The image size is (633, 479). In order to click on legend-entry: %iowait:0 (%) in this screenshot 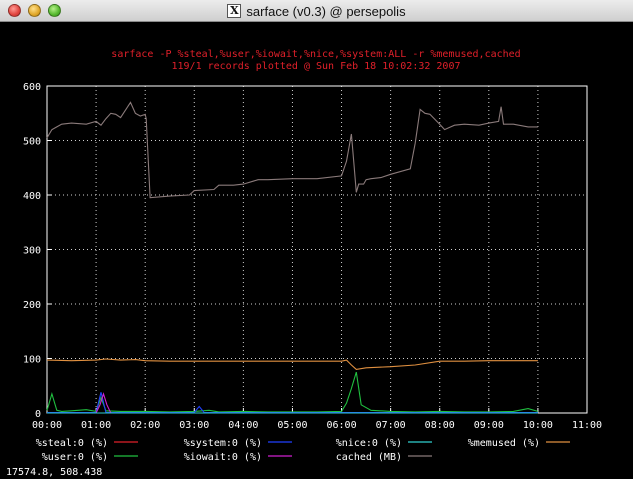, I will do `click(238, 457)`.